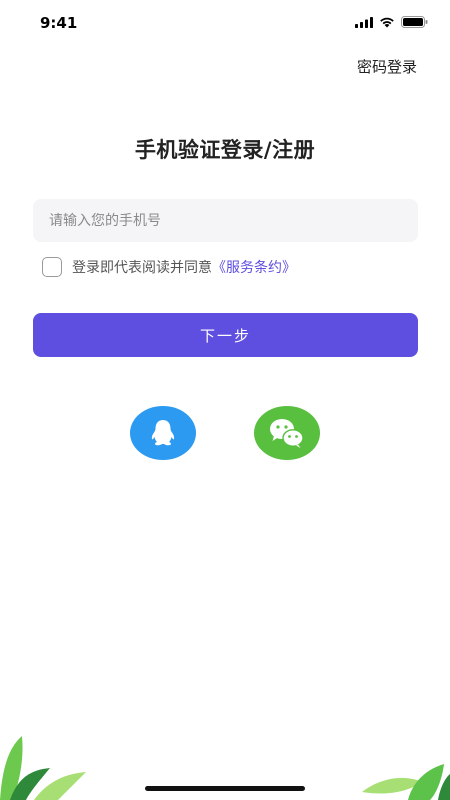 The height and width of the screenshot is (800, 450). I want to click on wechat-login-button, so click(287, 433).